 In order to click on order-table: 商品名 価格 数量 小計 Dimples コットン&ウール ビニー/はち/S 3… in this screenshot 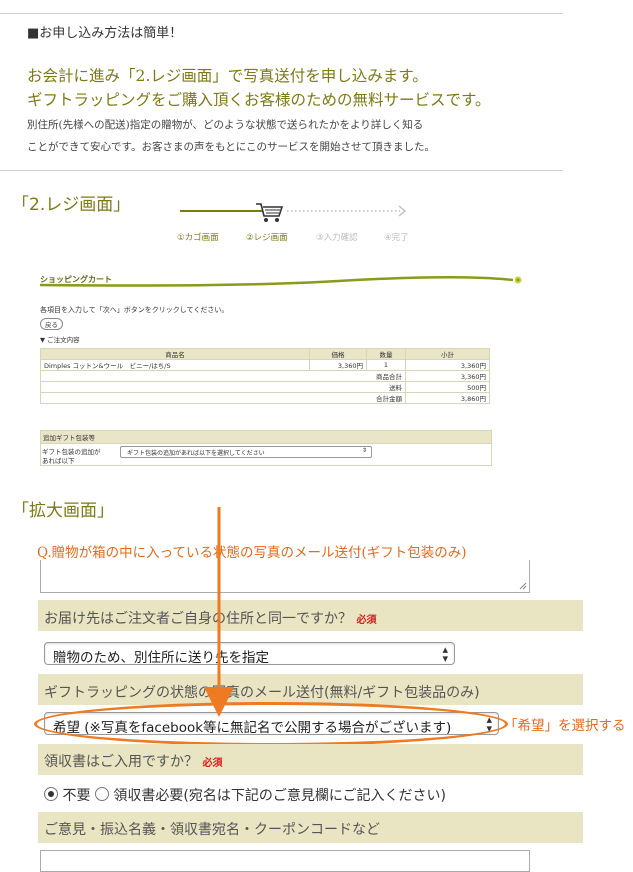, I will do `click(265, 376)`.